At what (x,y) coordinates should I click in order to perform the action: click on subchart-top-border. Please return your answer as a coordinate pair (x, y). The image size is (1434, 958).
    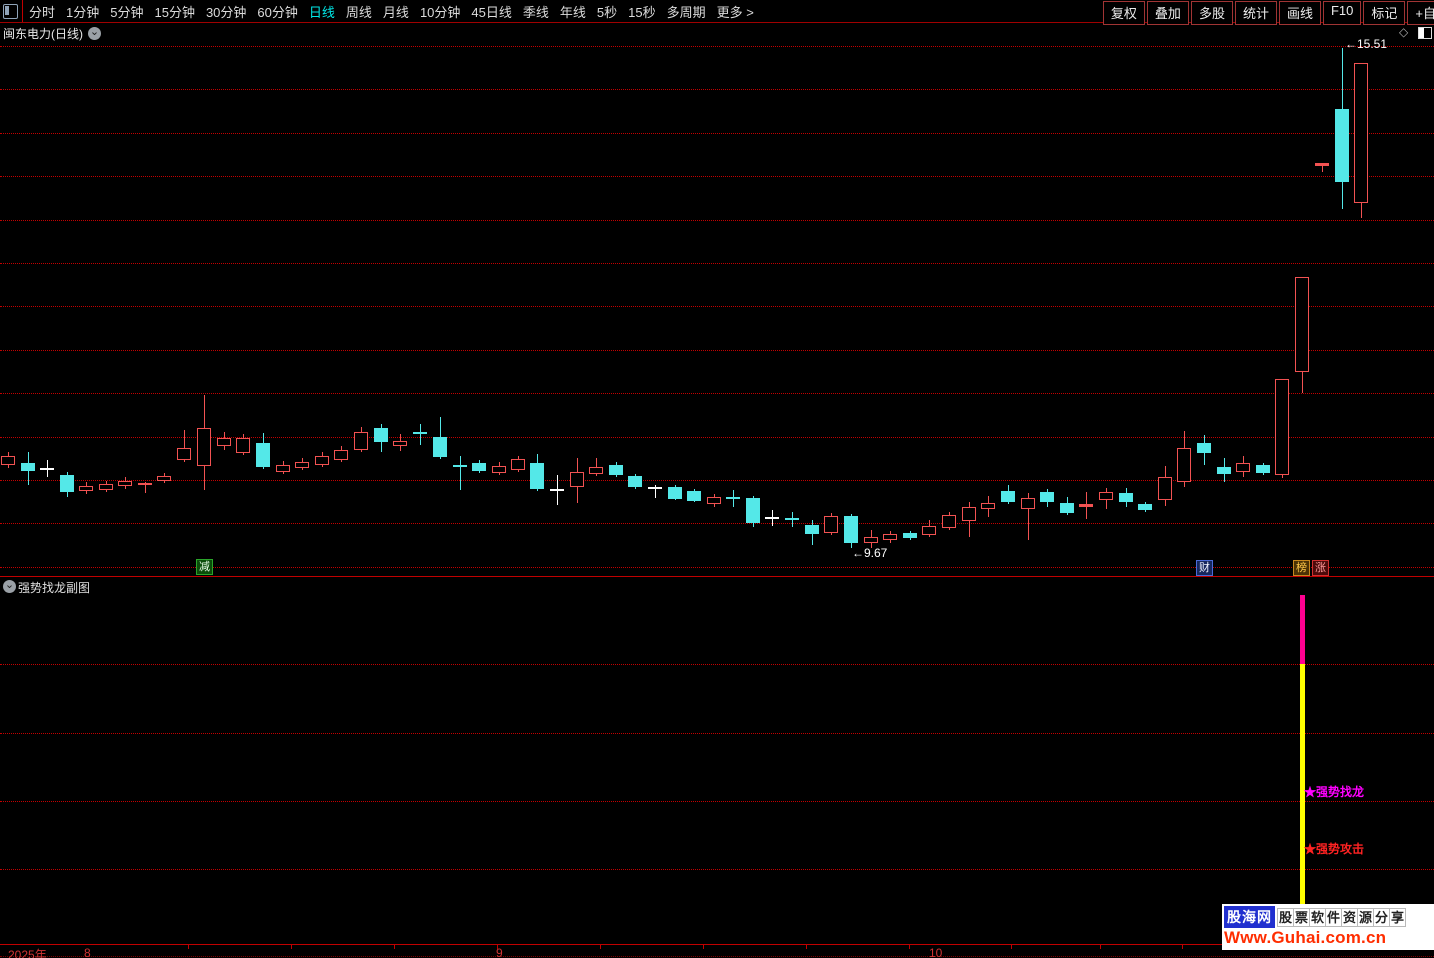
    Looking at the image, I should click on (717, 576).